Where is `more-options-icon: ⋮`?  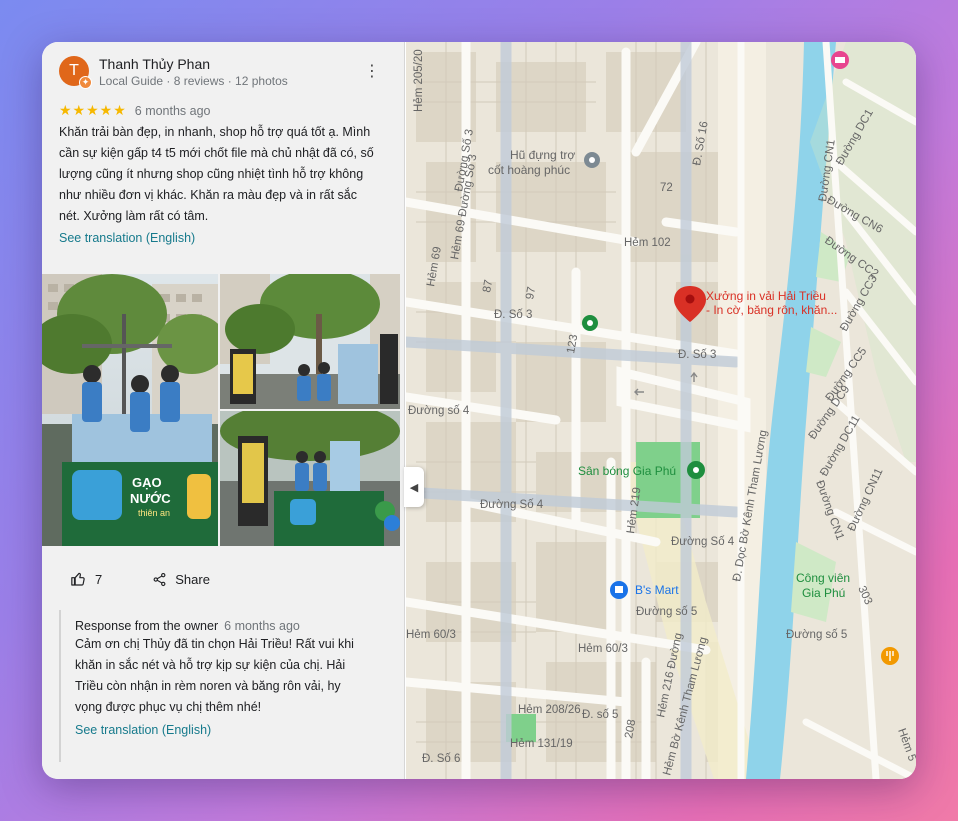 more-options-icon: ⋮ is located at coordinates (372, 72).